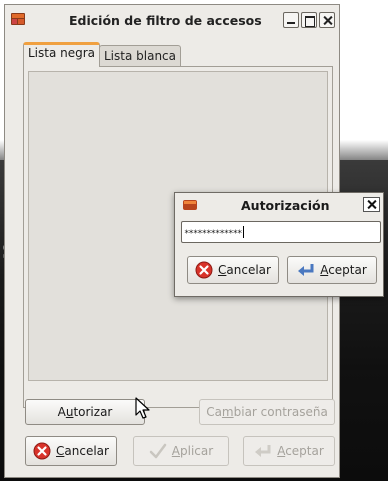 Image resolution: width=388 pixels, height=481 pixels. I want to click on auth-dialog-title: Autorización, so click(285, 205).